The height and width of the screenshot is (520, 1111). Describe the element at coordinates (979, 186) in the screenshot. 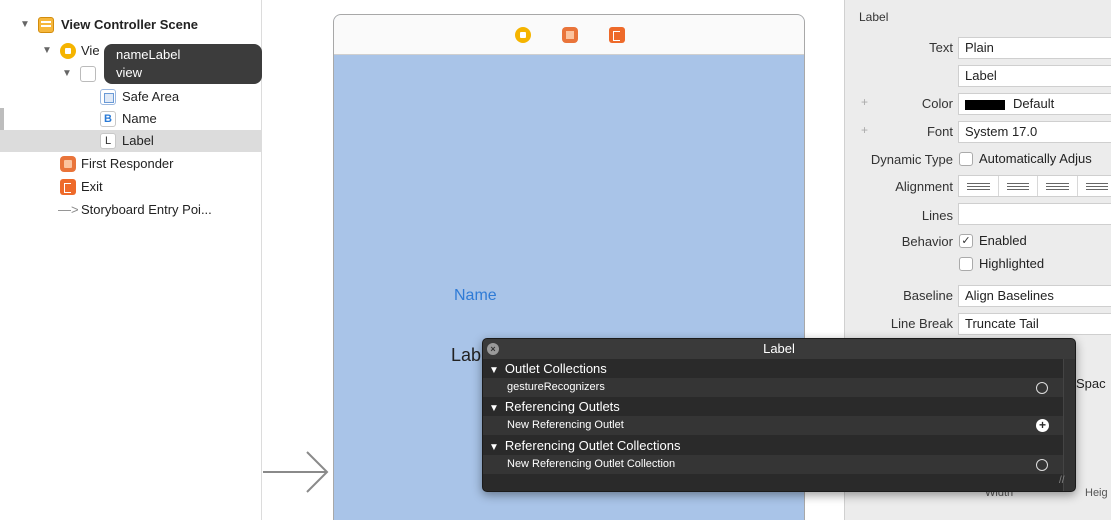

I see `align-left-icon` at that location.